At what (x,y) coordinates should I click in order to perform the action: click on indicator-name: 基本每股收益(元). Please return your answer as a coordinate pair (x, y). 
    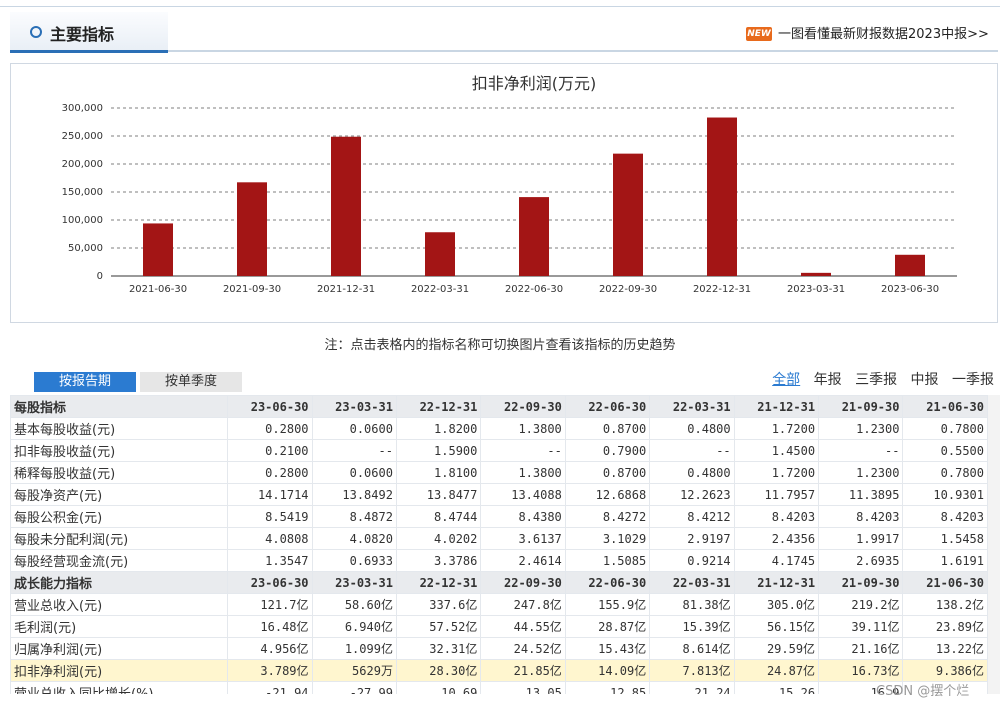
    Looking at the image, I should click on (119, 428).